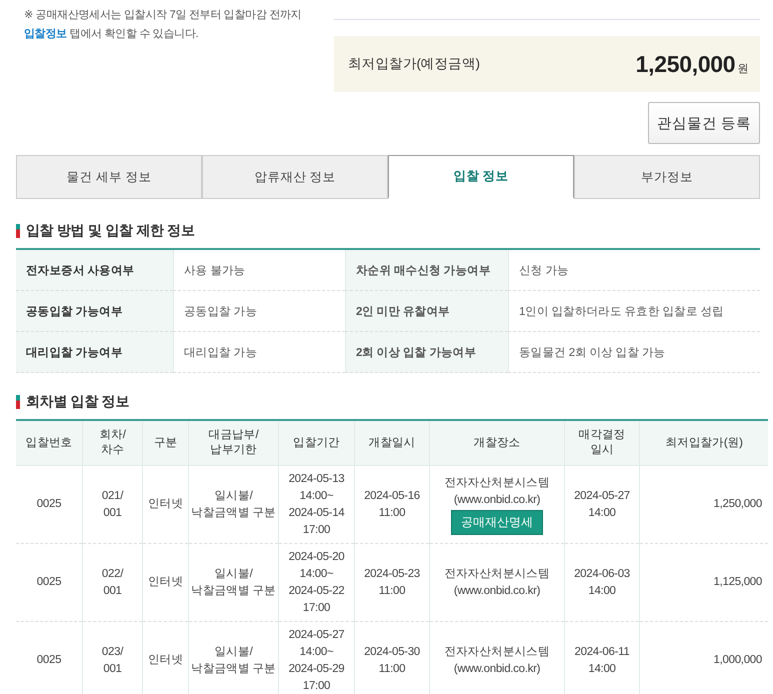  I want to click on table-cell: 1,125,000, so click(704, 583).